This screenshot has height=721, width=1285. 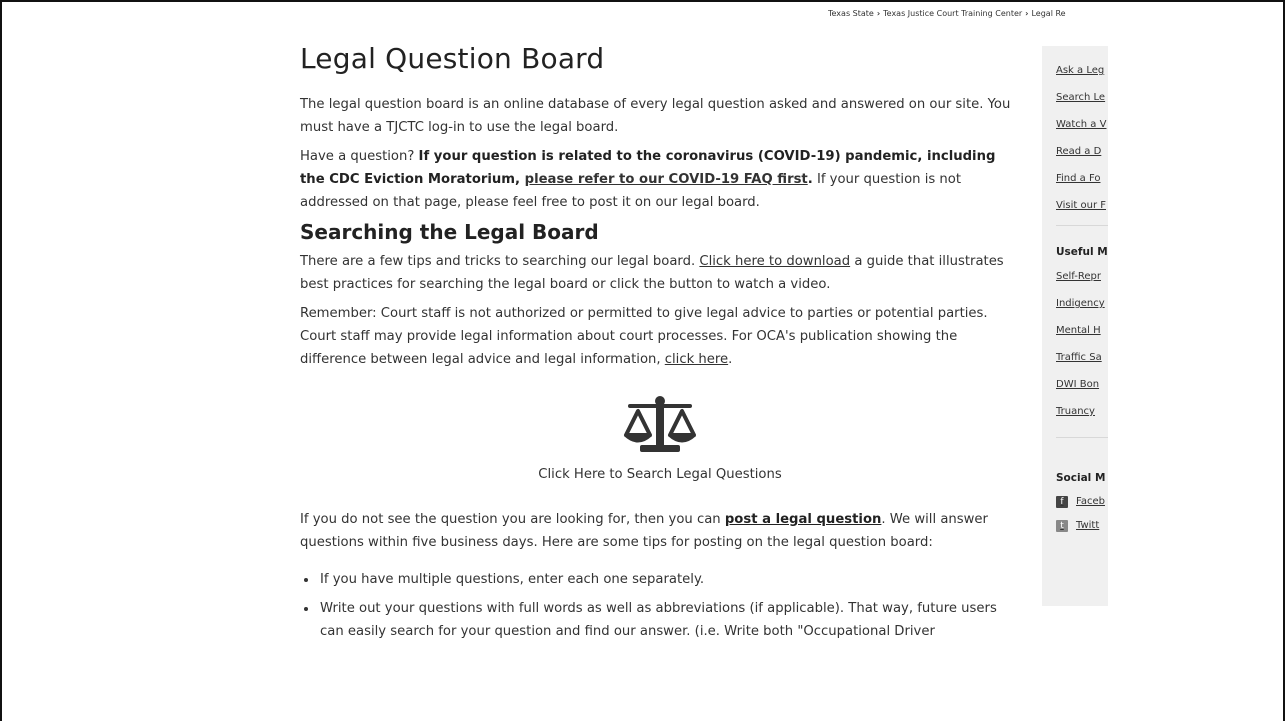 What do you see at coordinates (1082, 304) in the screenshot?
I see `sidebar-indigency-link: Indigency` at bounding box center [1082, 304].